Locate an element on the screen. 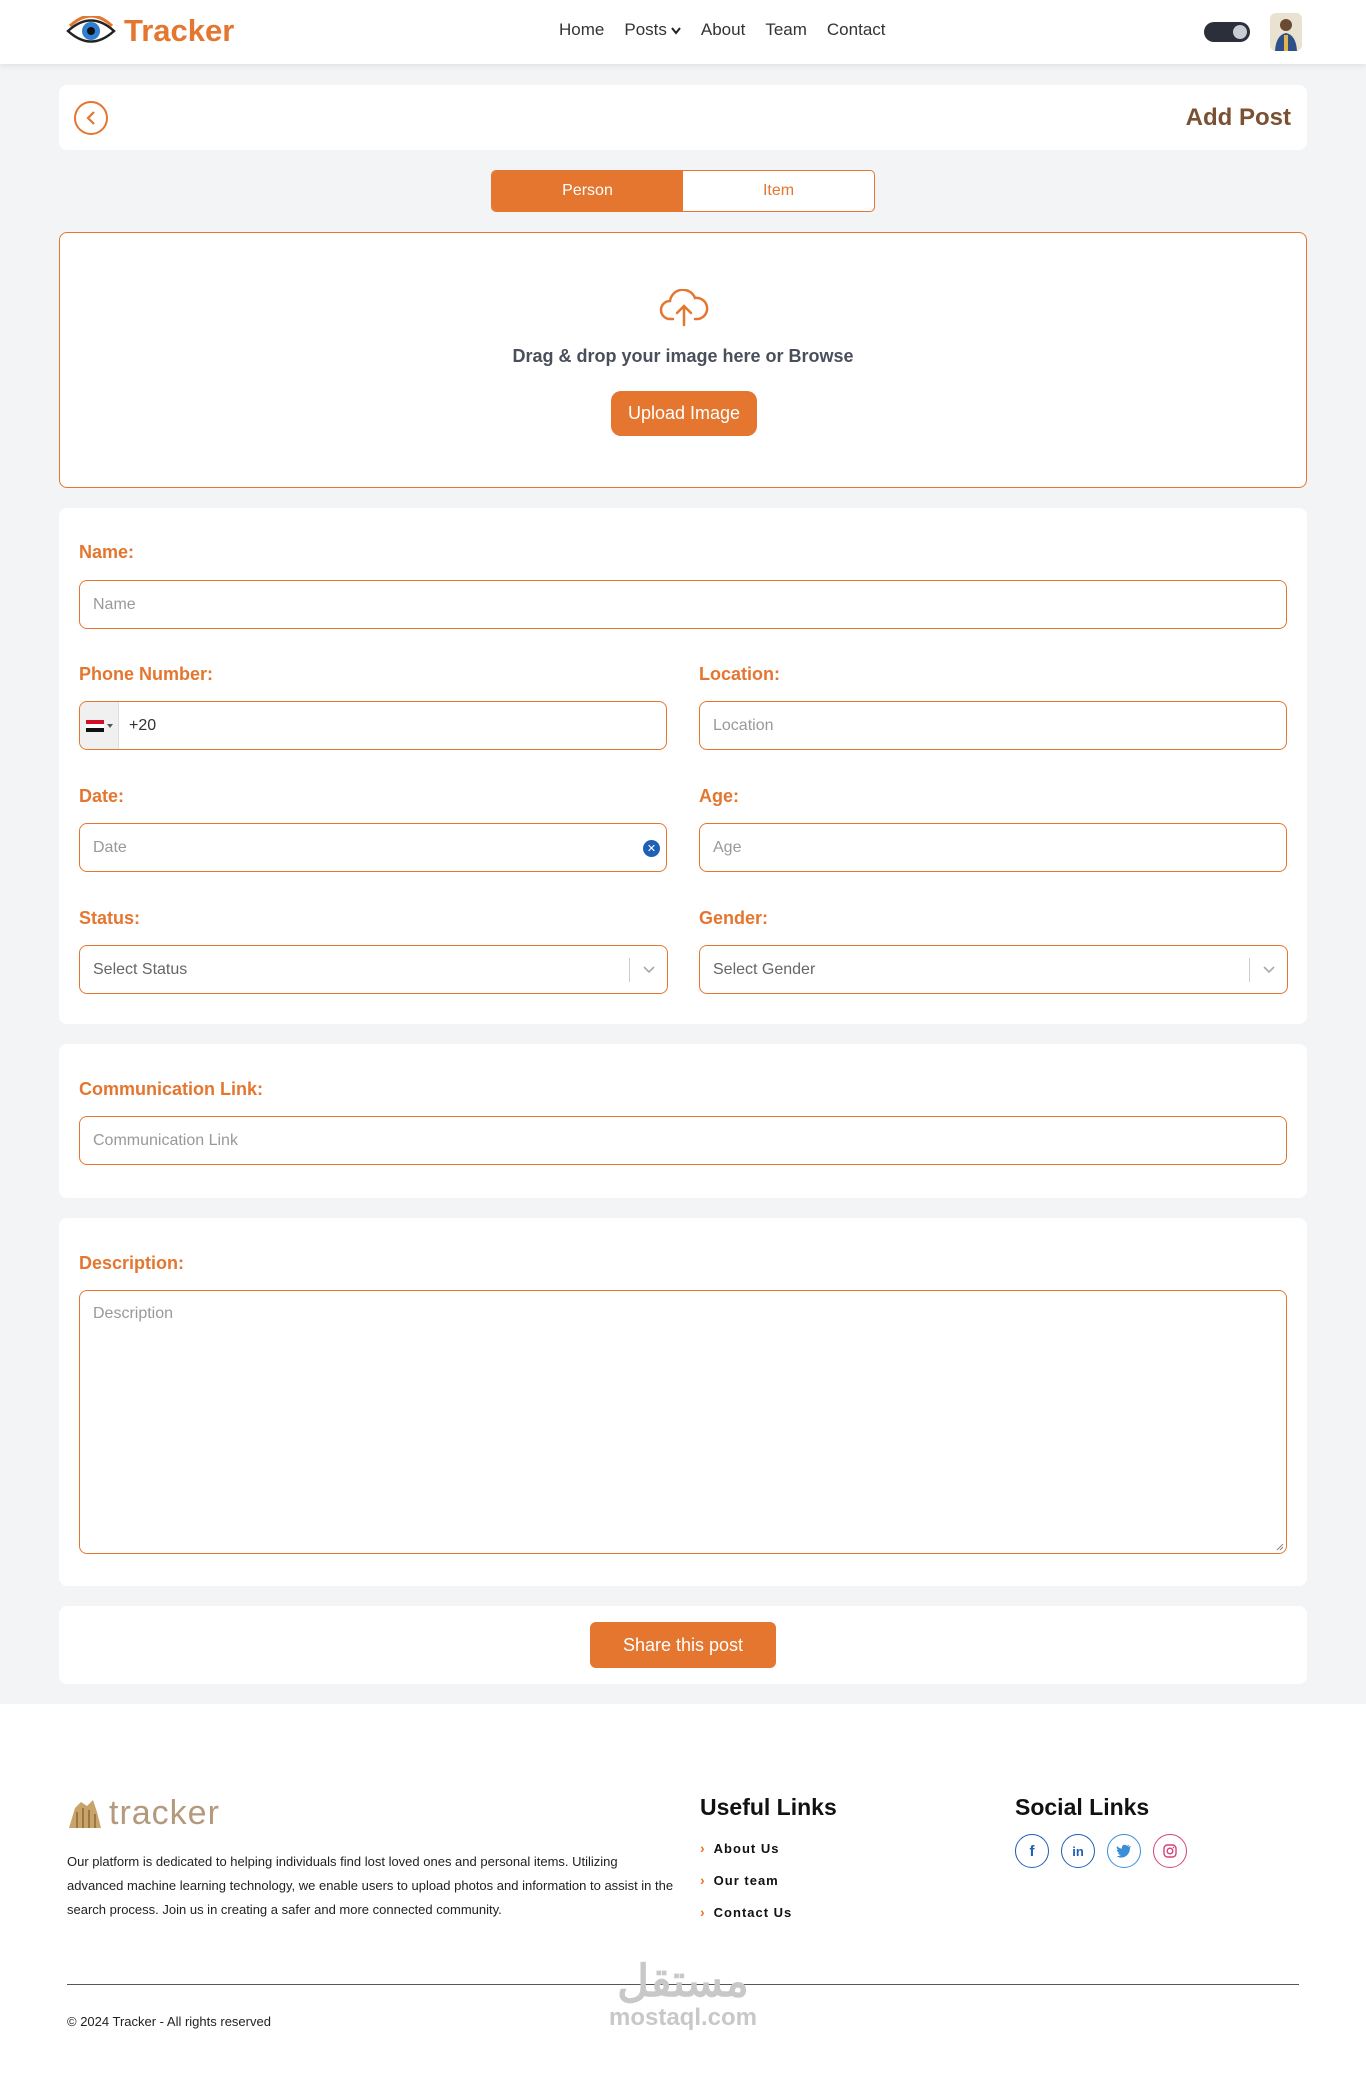 The height and width of the screenshot is (2073, 1366). name-input: Name is located at coordinates (683, 604).